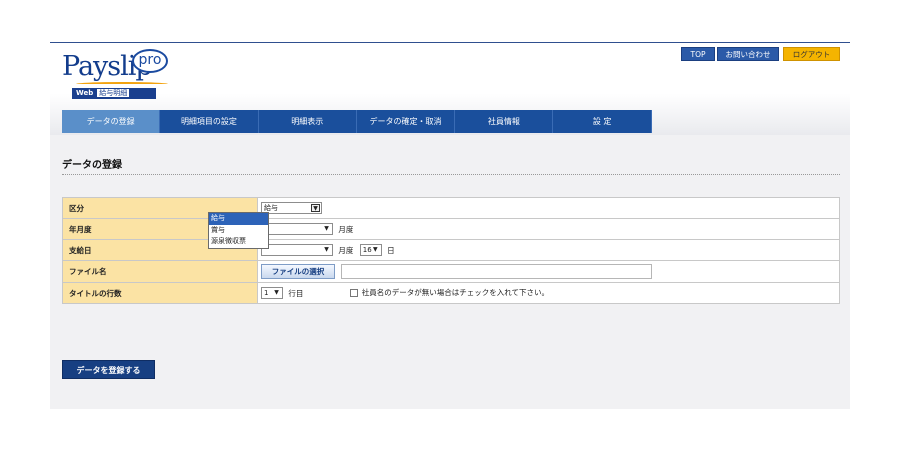  I want to click on title-rows-select: 1 ▼, so click(272, 293).